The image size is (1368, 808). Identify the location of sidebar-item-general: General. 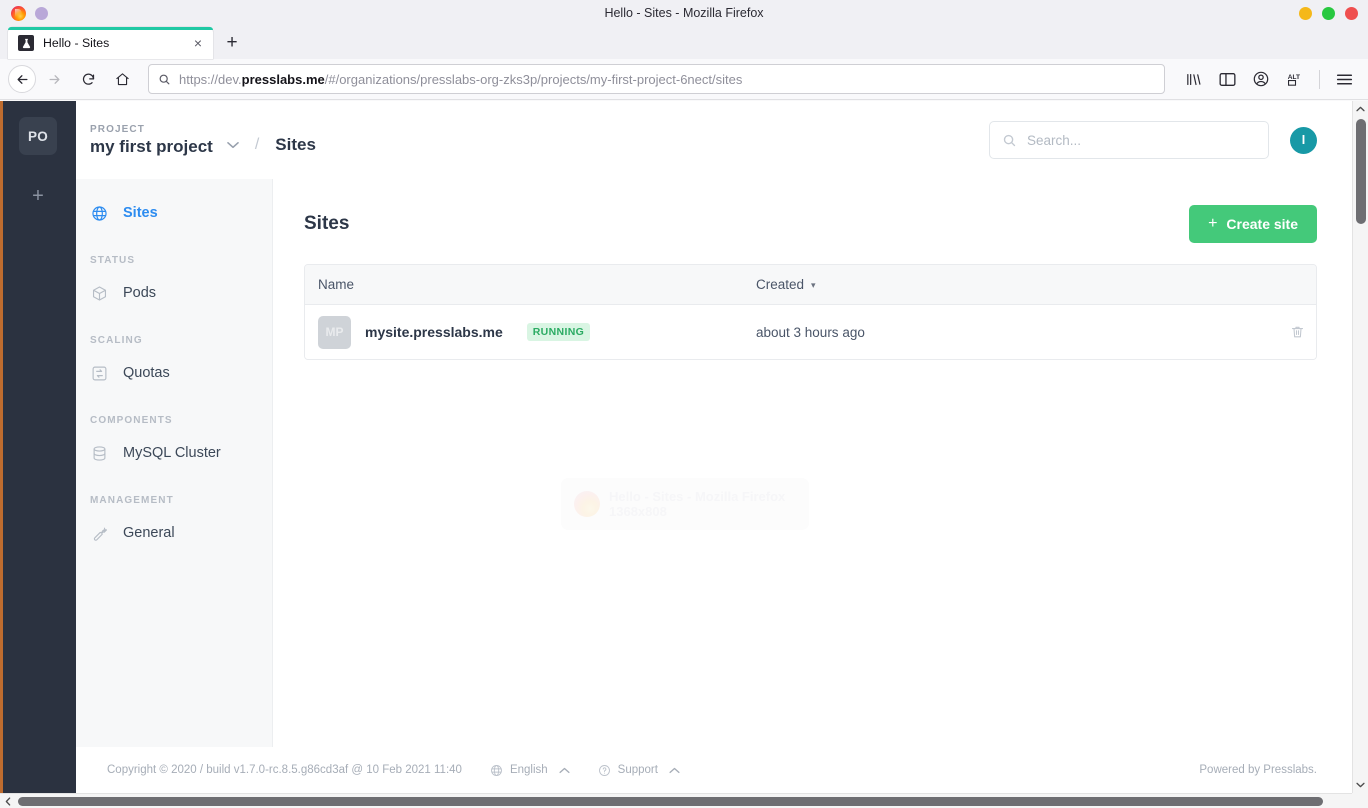
(174, 533).